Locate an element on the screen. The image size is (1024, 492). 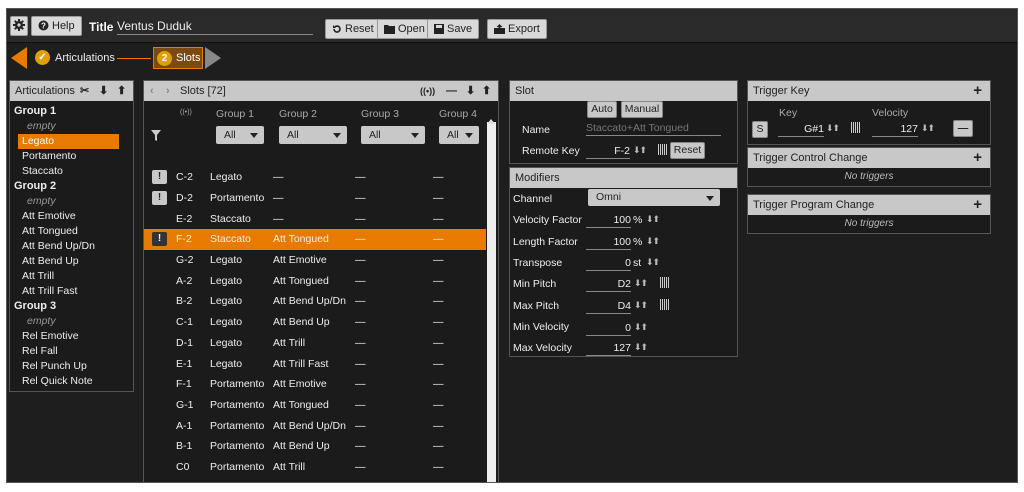
transpose-arrows-icon: ⬇⬆ is located at coordinates (653, 262).